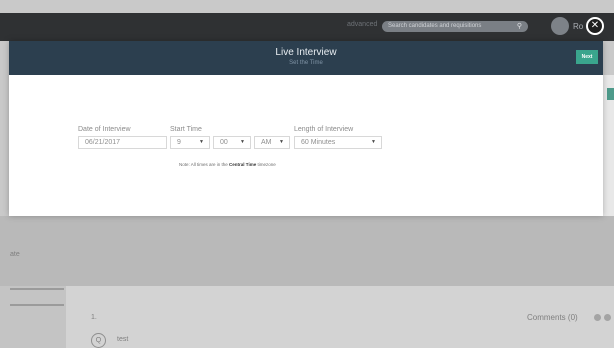 This screenshot has height=348, width=614. I want to click on date-of-interview-label: Date of Interview, so click(104, 129).